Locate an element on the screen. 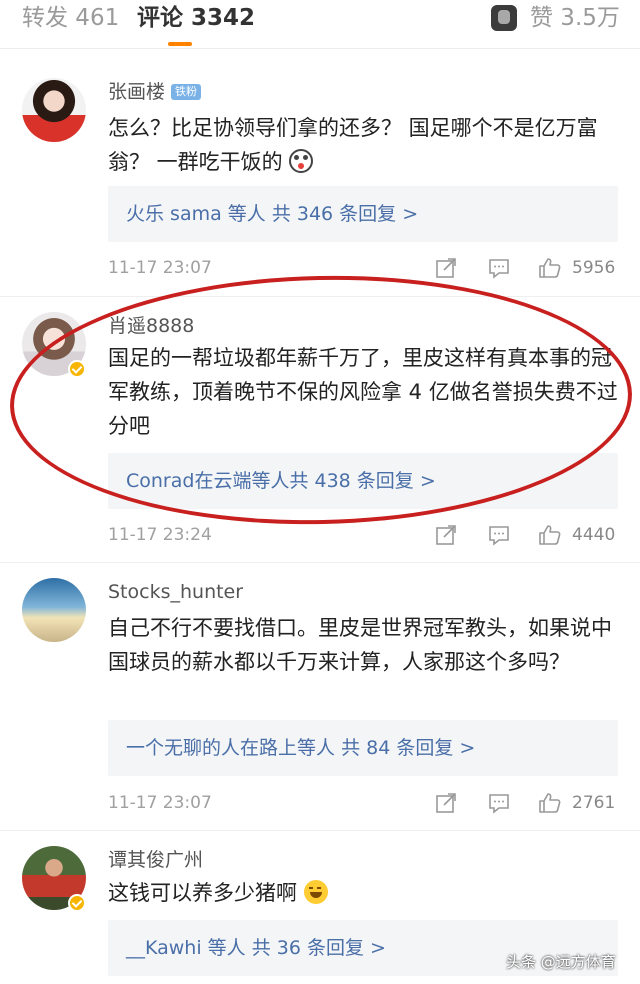 The height and width of the screenshot is (984, 640). timestamp: 11-17 23:24 is located at coordinates (160, 535).